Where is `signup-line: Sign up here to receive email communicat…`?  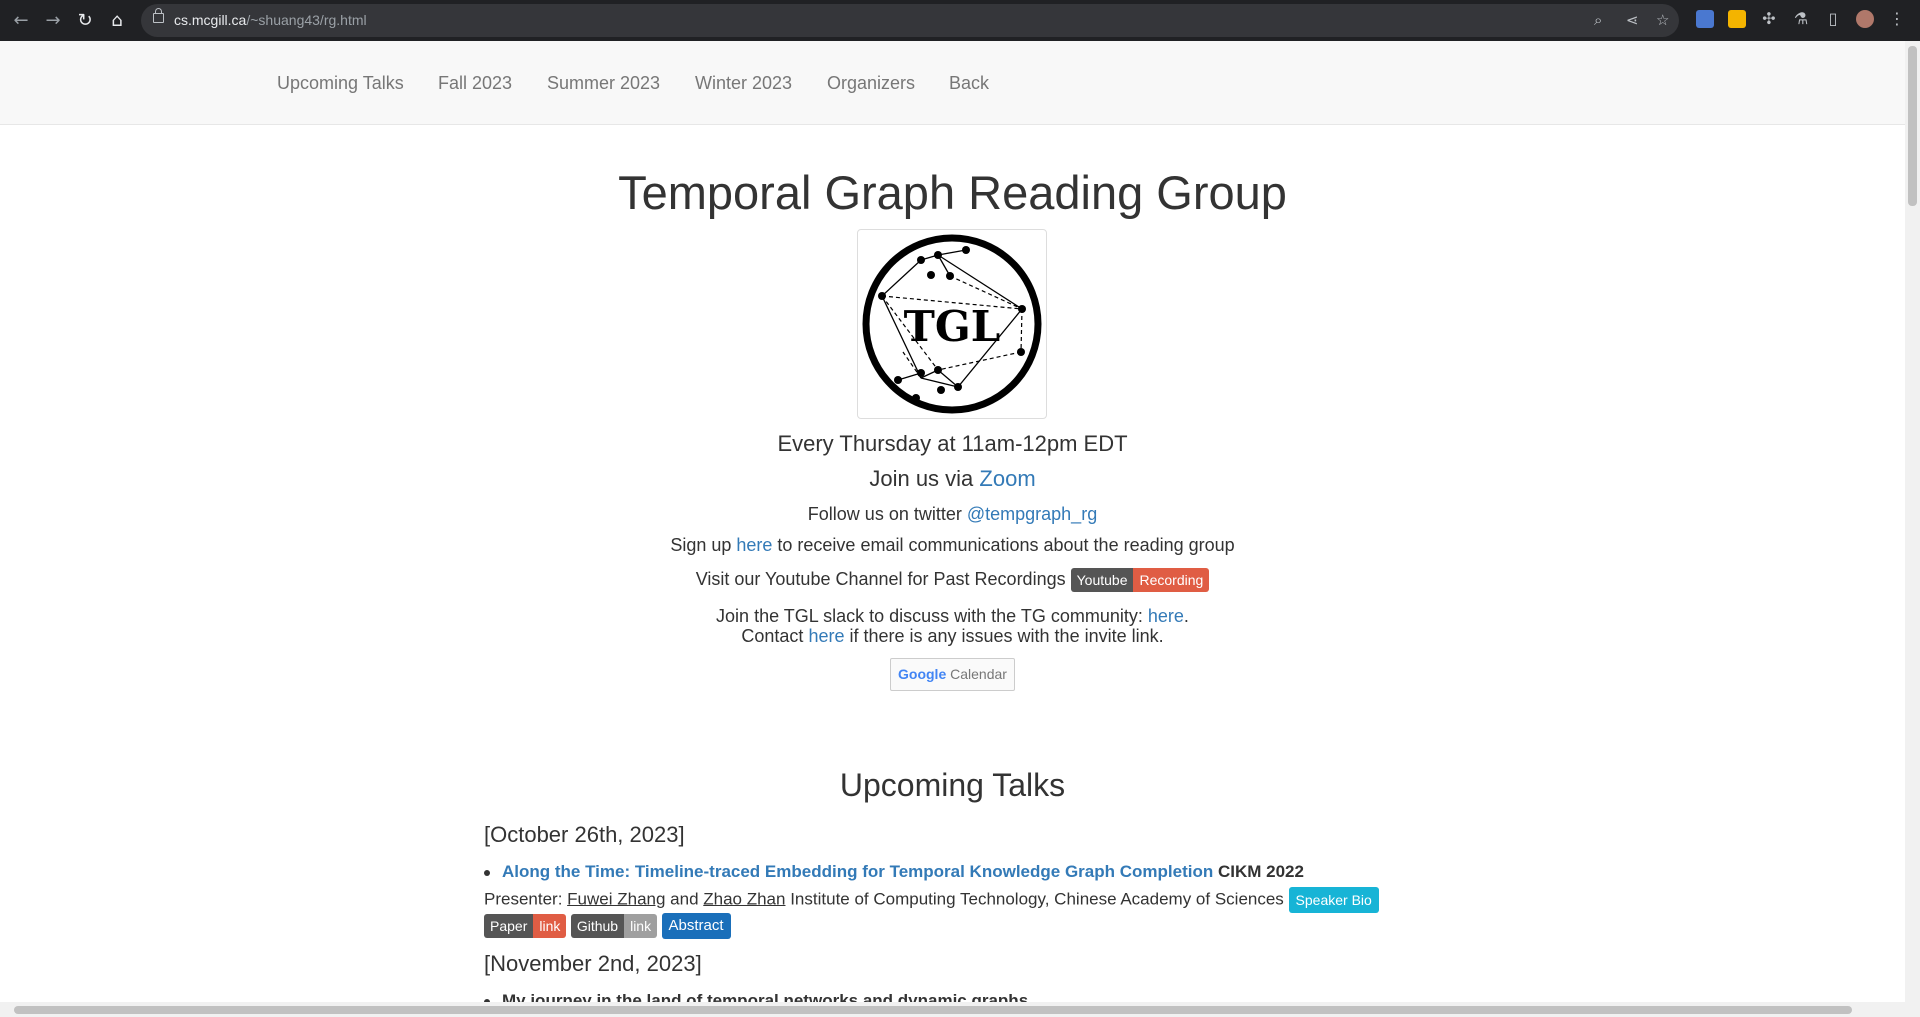
signup-line: Sign up here to receive email communicat… is located at coordinates (952, 545).